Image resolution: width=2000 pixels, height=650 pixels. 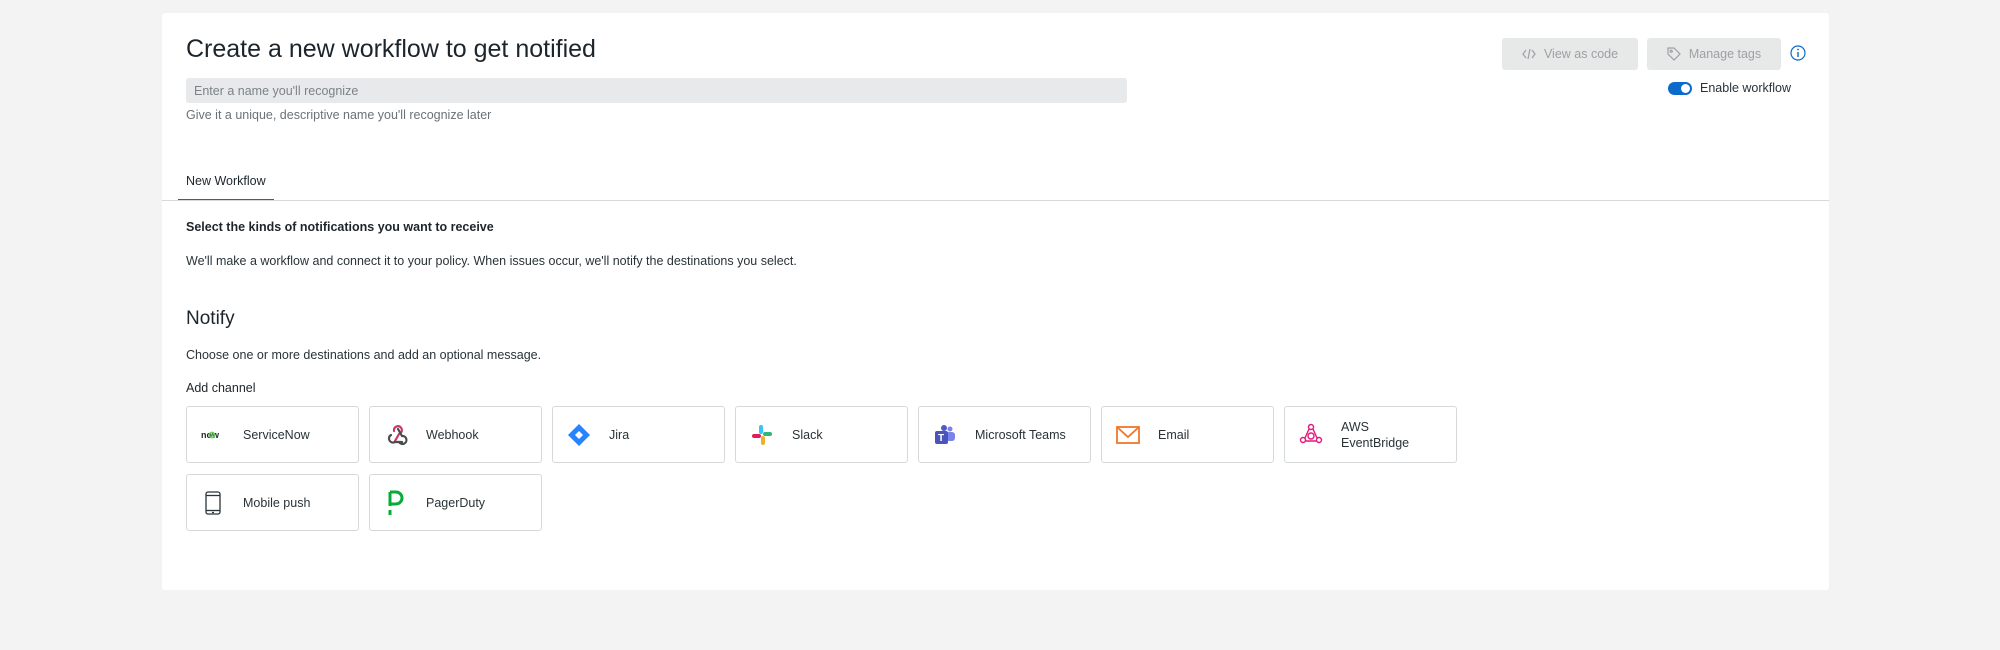 I want to click on view-as-code-button: View as code, so click(x=1570, y=54).